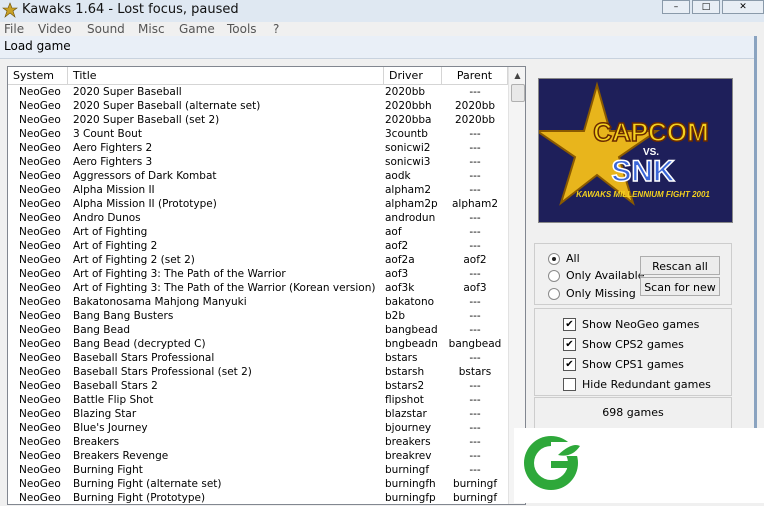 The width and height of the screenshot is (764, 506). Describe the element at coordinates (569, 384) in the screenshot. I see `checkbox-box` at that location.